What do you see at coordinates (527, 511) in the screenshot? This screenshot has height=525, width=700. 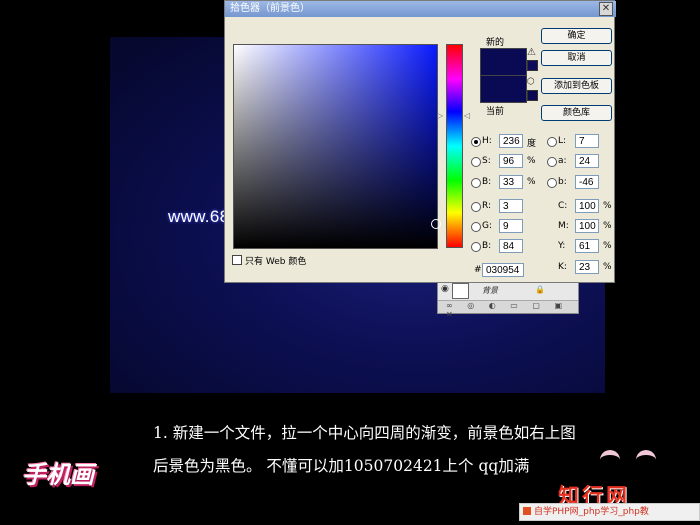 I see `site-icon` at bounding box center [527, 511].